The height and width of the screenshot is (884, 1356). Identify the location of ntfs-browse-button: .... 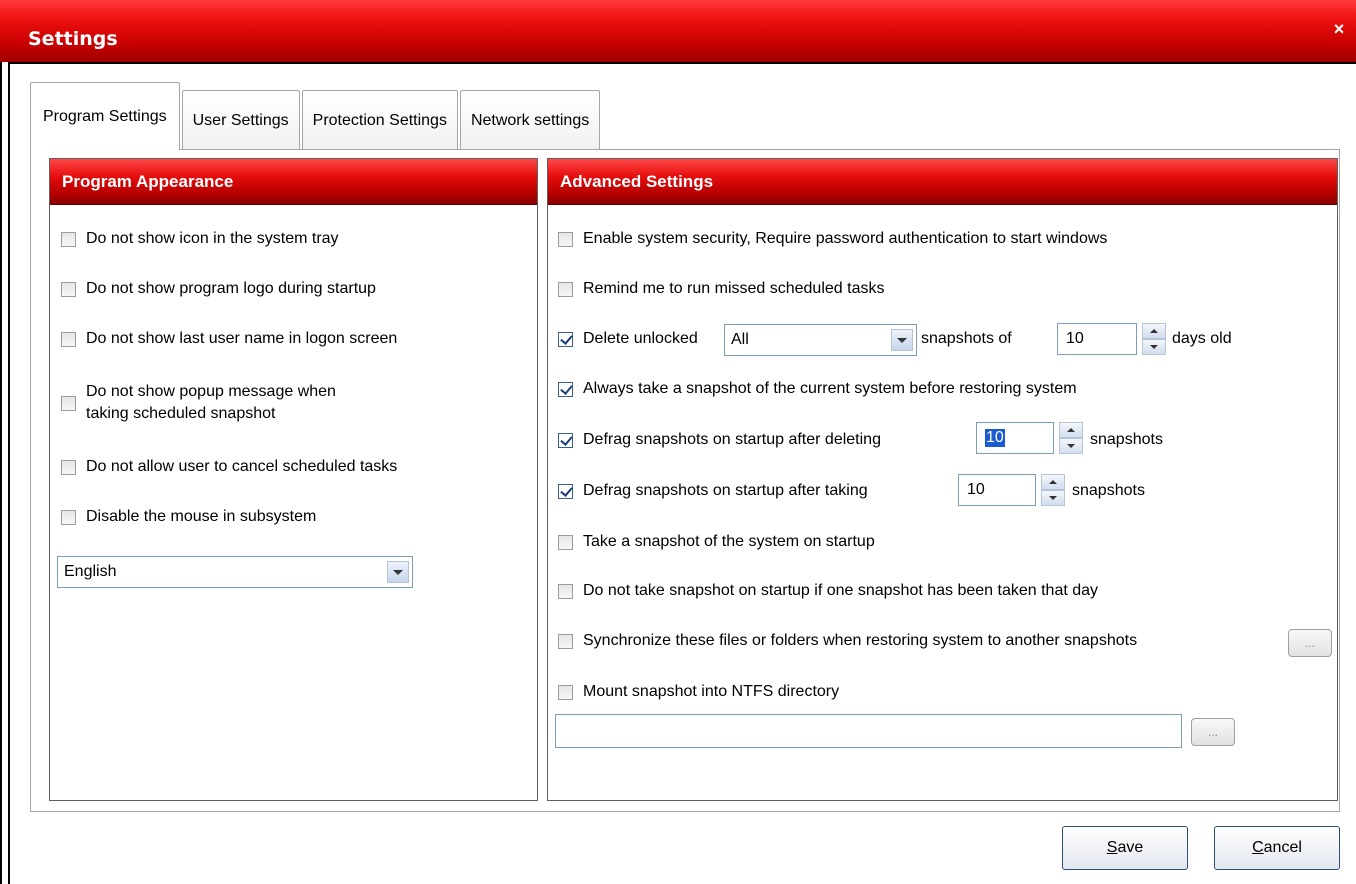
(1213, 732).